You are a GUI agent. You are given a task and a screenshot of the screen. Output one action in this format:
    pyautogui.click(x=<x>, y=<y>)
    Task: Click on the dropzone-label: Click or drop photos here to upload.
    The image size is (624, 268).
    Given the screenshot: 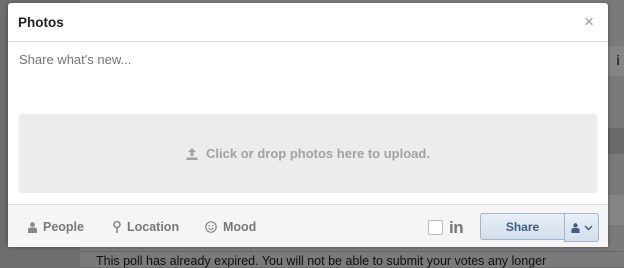 What is the action you would take?
    pyautogui.click(x=318, y=153)
    